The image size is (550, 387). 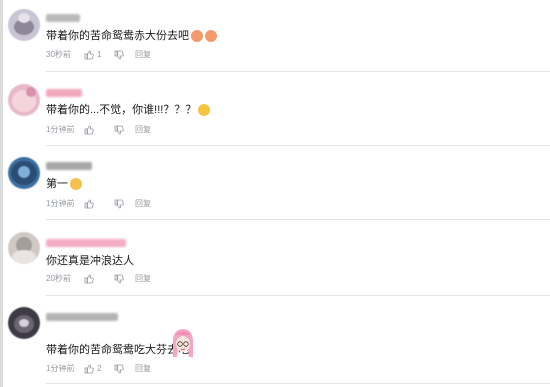 I want to click on timestamp: 20秒前, so click(x=58, y=278).